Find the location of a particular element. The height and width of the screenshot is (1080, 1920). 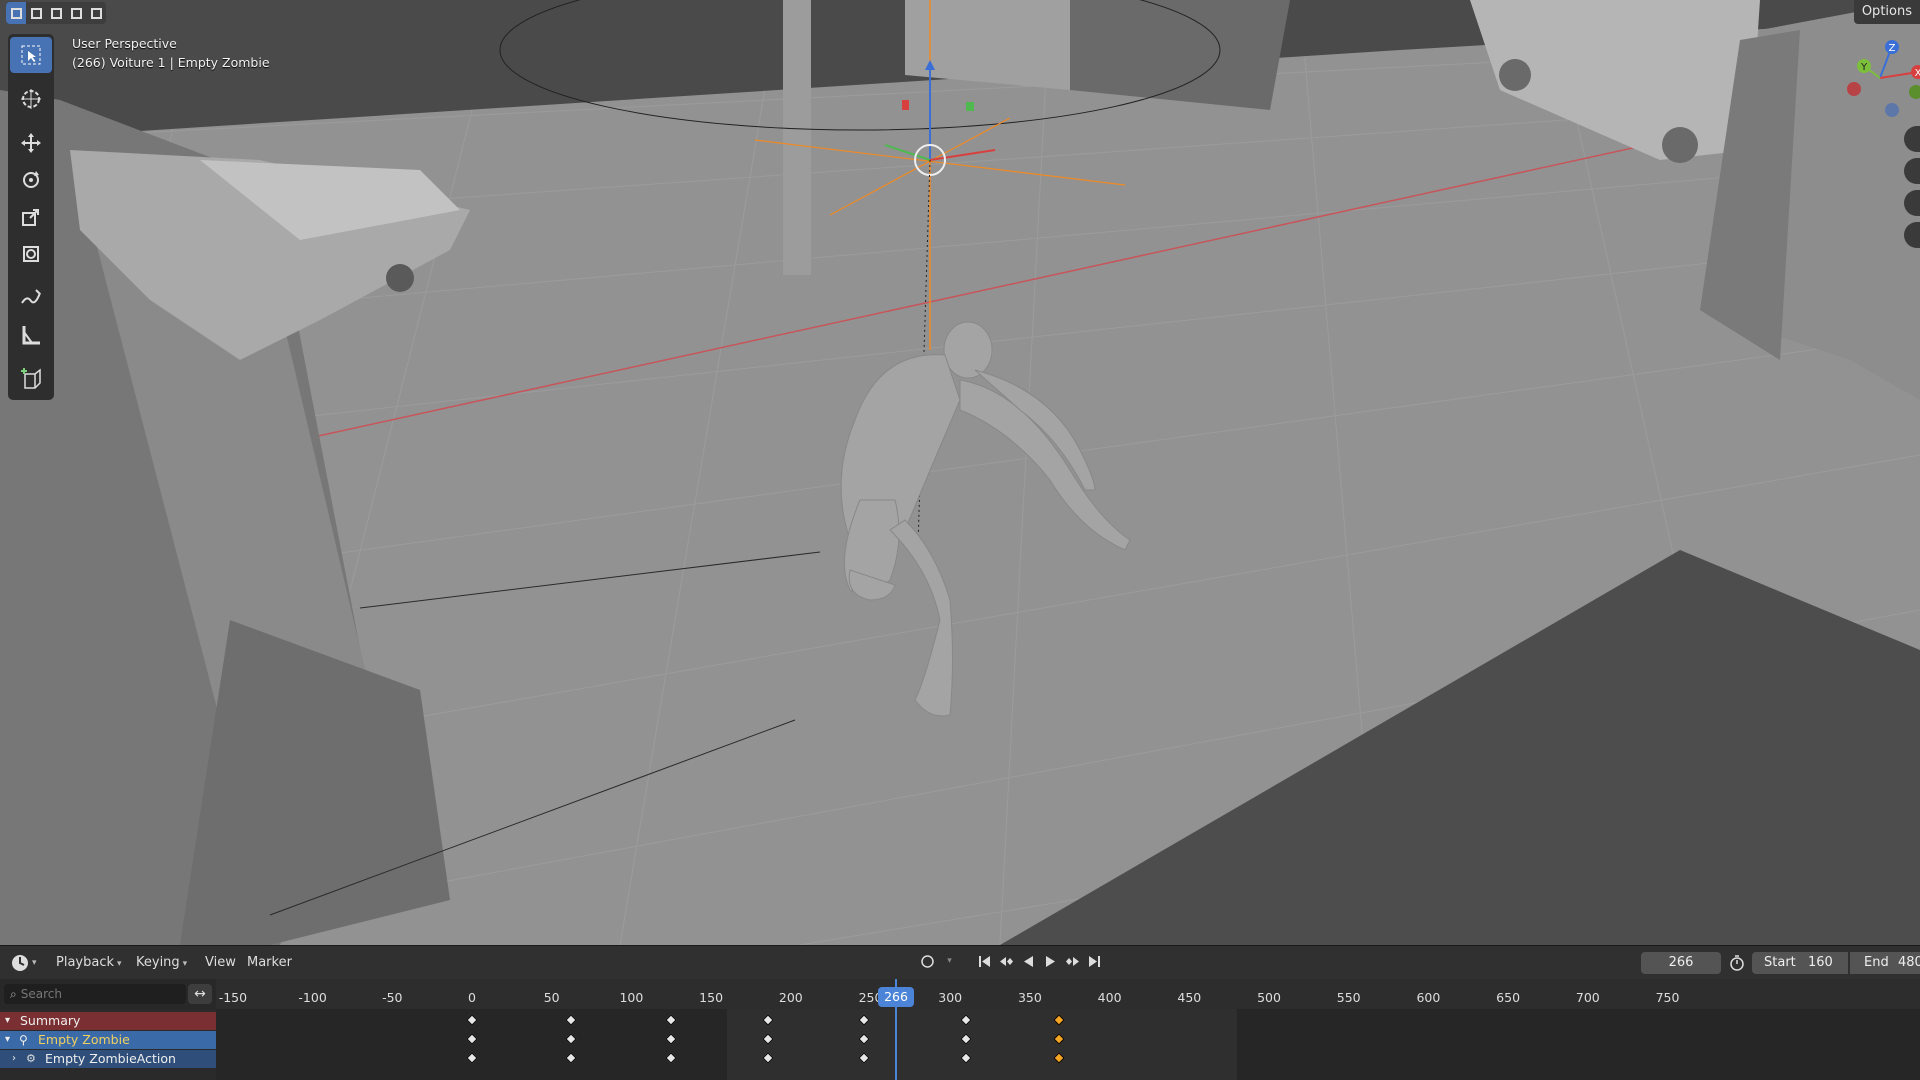

prev-keyframe-button is located at coordinates (1006, 961).